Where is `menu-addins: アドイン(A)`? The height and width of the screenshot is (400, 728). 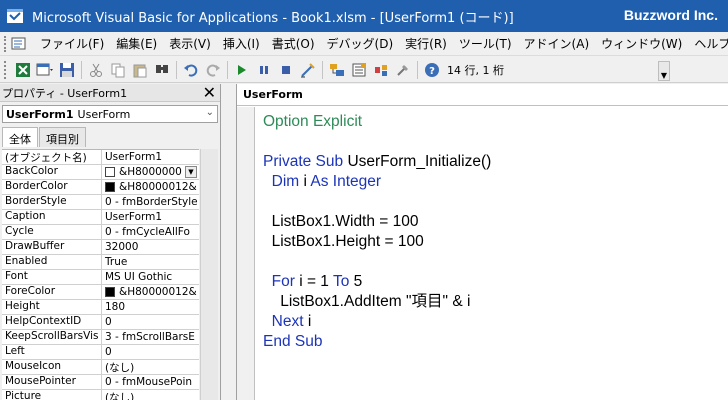
menu-addins: アドイン(A) is located at coordinates (557, 43).